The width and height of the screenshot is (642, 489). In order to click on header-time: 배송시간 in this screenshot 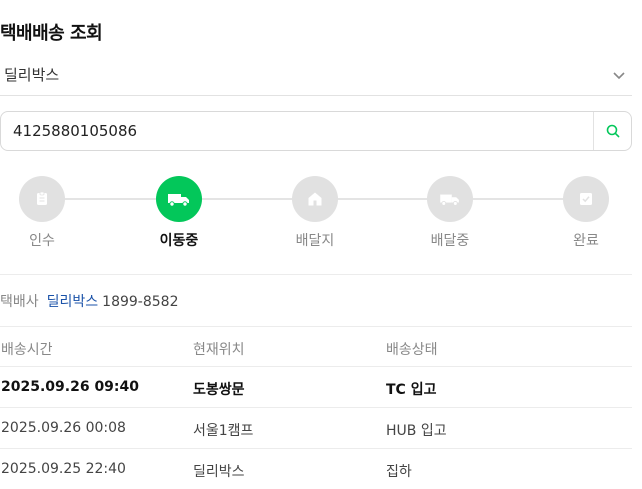, I will do `click(27, 350)`.